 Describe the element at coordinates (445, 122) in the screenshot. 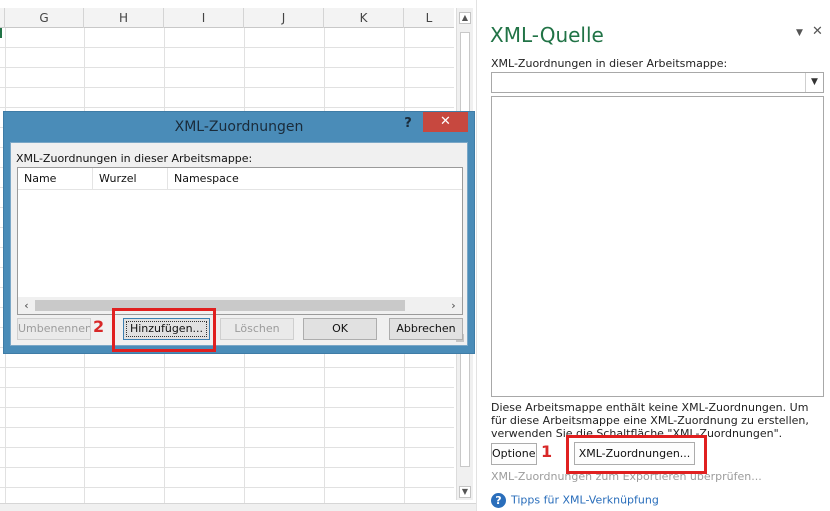

I see `close-button: ✕` at that location.